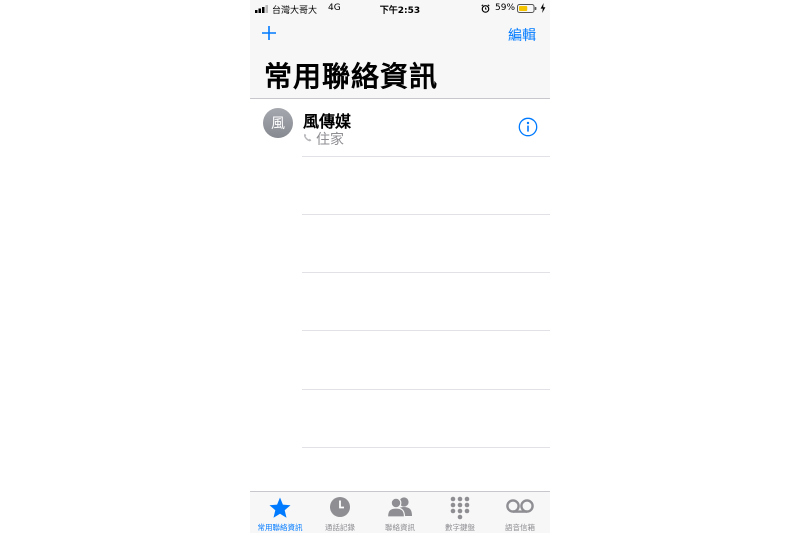  What do you see at coordinates (351, 76) in the screenshot?
I see `page-title: 常用聯絡資訊` at bounding box center [351, 76].